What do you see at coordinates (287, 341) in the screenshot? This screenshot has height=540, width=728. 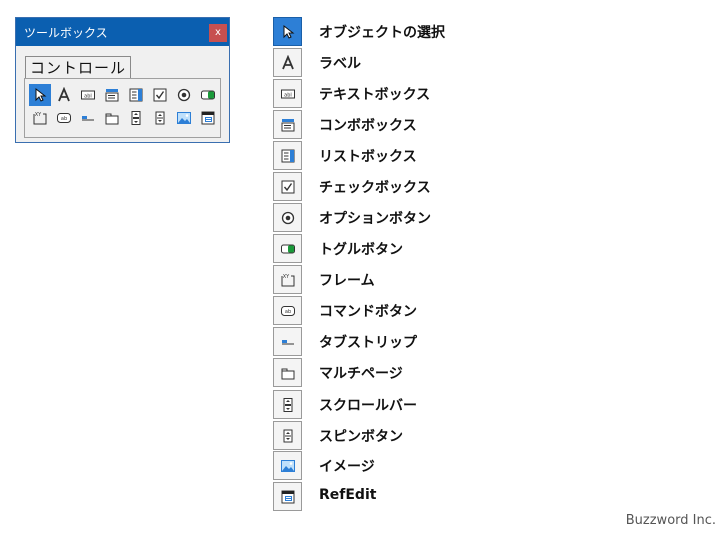 I see `tabstrip-icon` at bounding box center [287, 341].